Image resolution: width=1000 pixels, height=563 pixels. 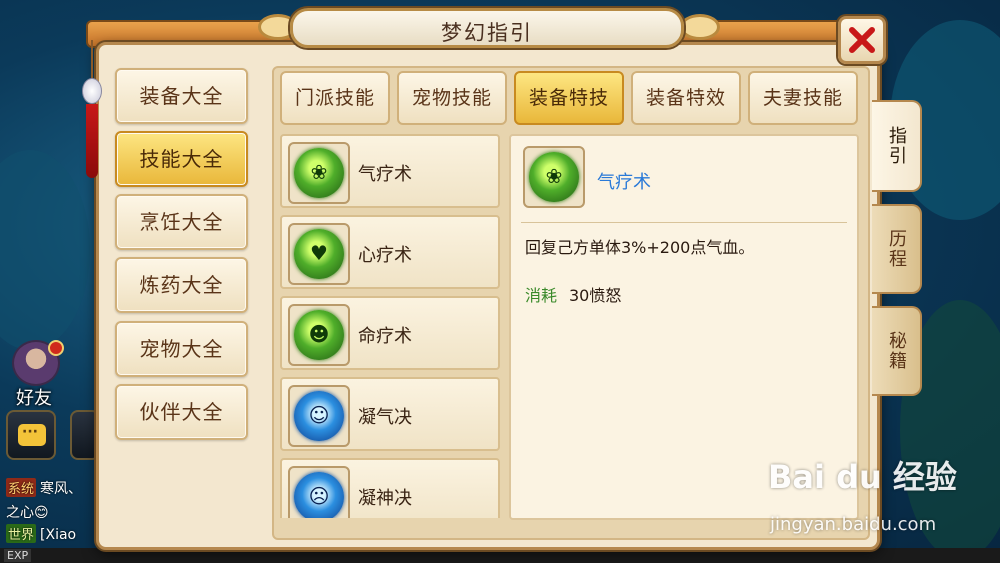 What do you see at coordinates (36, 373) in the screenshot?
I see `friend-button: 好友` at bounding box center [36, 373].